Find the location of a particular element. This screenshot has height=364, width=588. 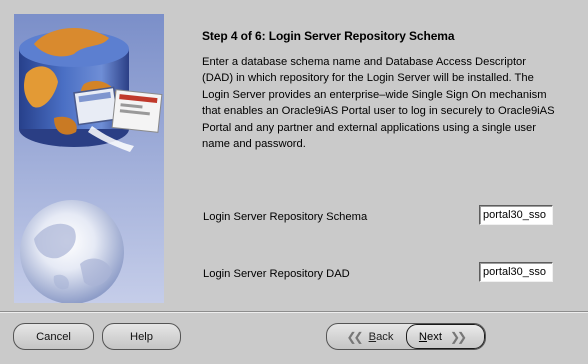

button-bar-separator is located at coordinates (294, 312).